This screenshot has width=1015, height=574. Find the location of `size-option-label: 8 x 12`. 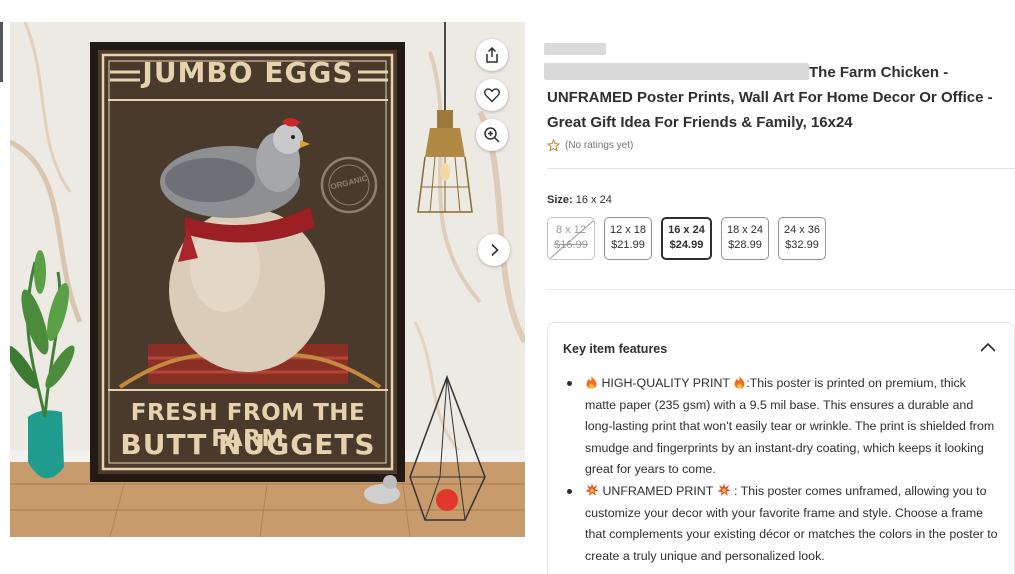

size-option-label: 8 x 12 is located at coordinates (571, 230).